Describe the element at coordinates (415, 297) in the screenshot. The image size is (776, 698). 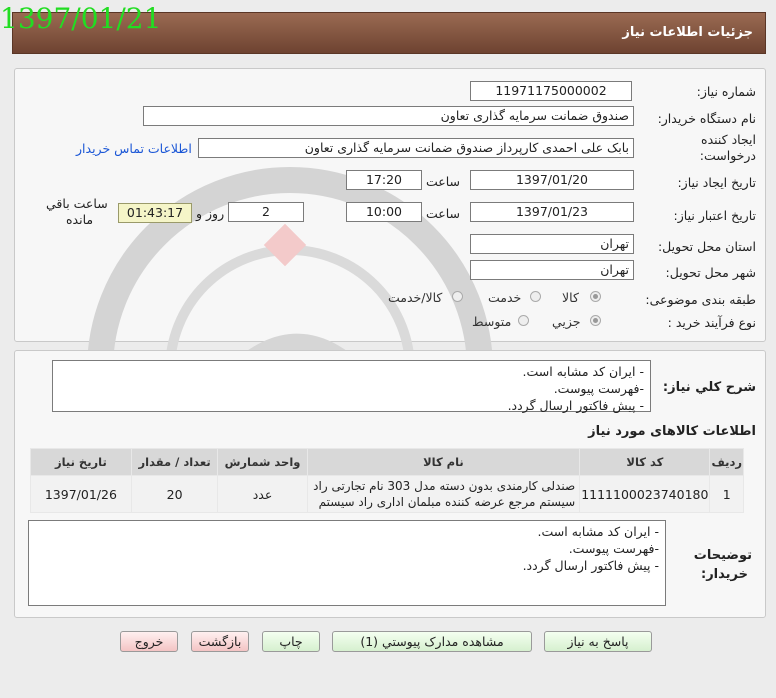
I see `category-option-both: کالا/خدمت` at that location.